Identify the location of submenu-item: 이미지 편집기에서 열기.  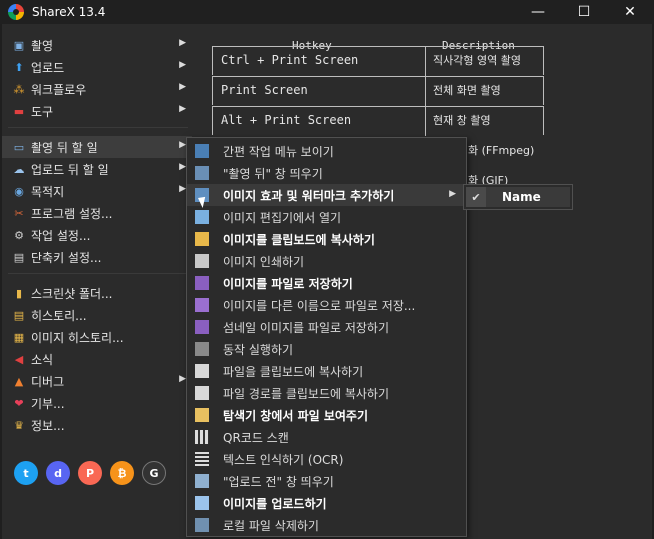
(326, 217).